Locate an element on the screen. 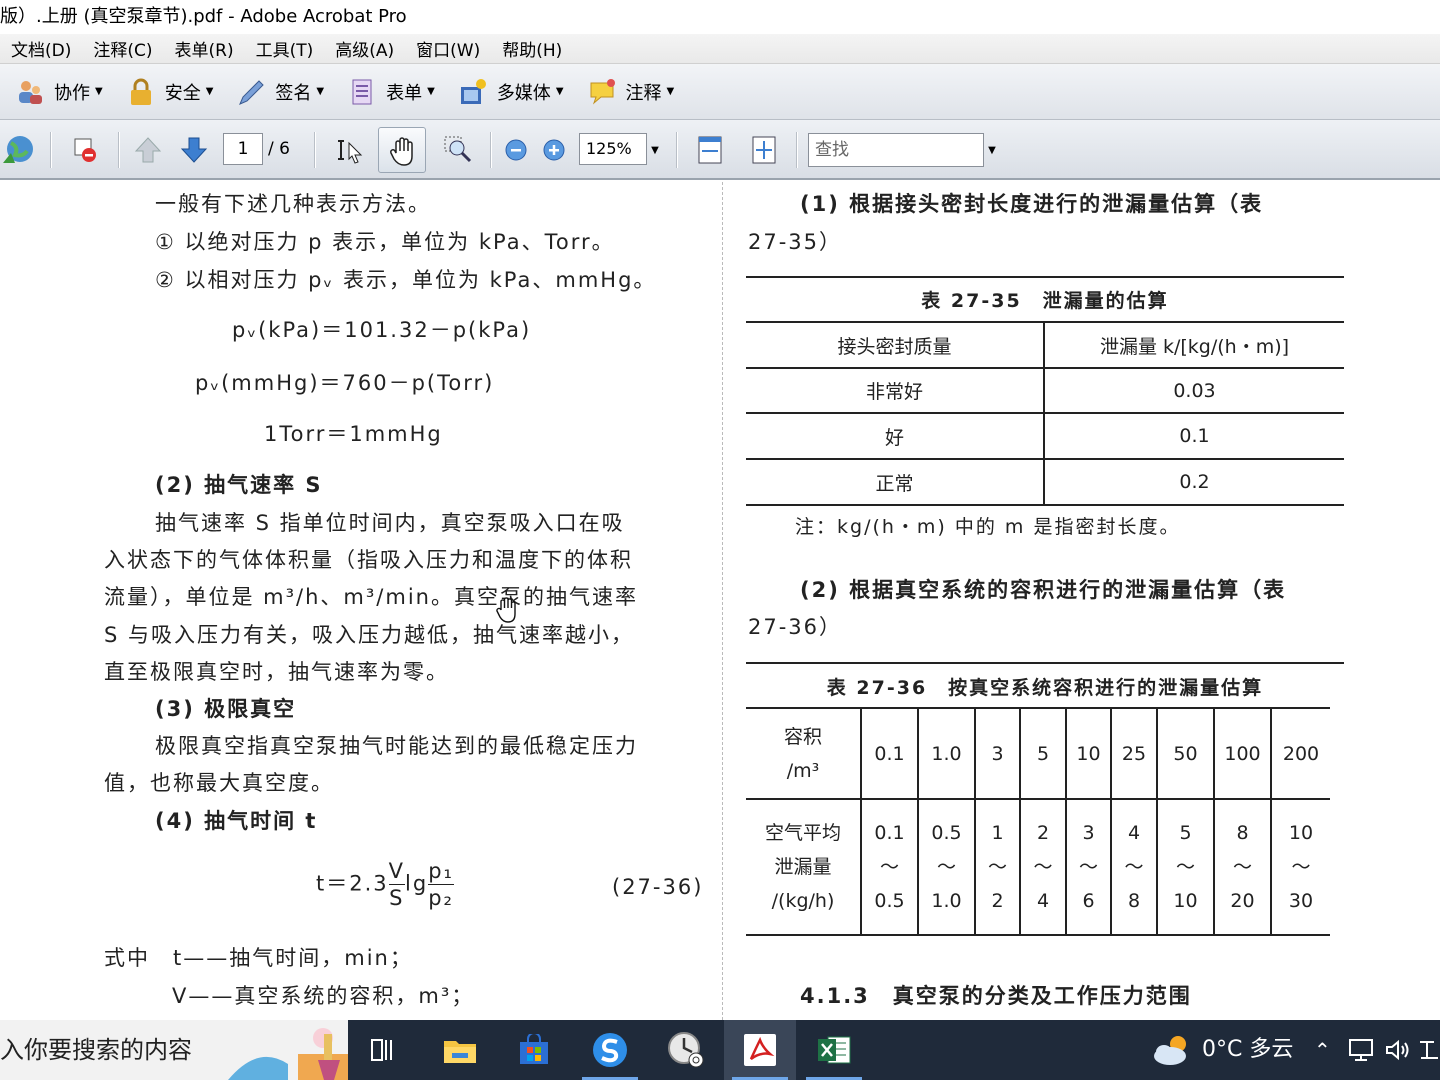  equation-lhs: t＝2.3 is located at coordinates (352, 883).